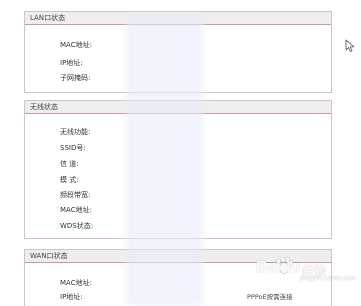 Image resolution: width=361 pixels, height=306 pixels. Describe the element at coordinates (270, 297) in the screenshot. I see `wan-ip-value: PPPoE按需连接` at that location.